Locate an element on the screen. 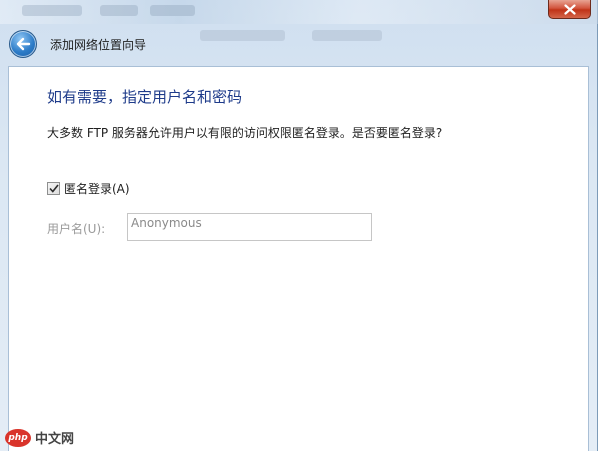 The image size is (598, 451). anonymous-login-label: 匿名登录(A) is located at coordinates (97, 189).